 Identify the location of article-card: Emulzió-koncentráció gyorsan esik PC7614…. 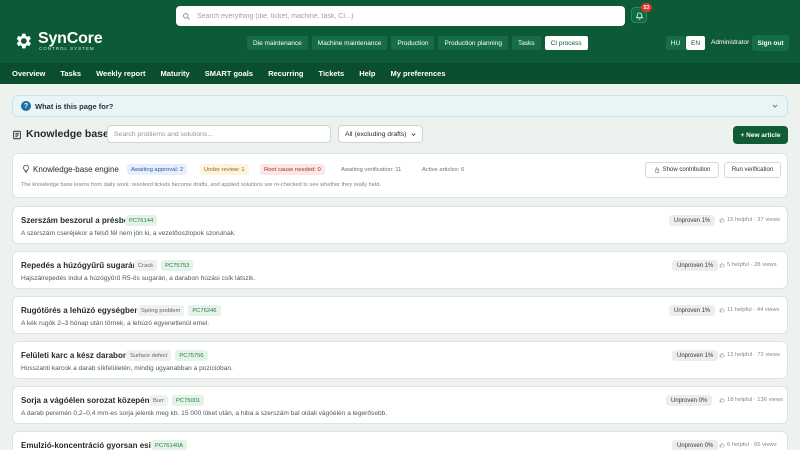
(400, 440).